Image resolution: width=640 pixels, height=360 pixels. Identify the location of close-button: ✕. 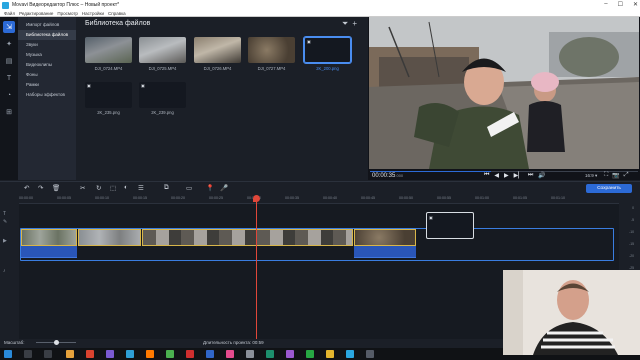
(635, 4).